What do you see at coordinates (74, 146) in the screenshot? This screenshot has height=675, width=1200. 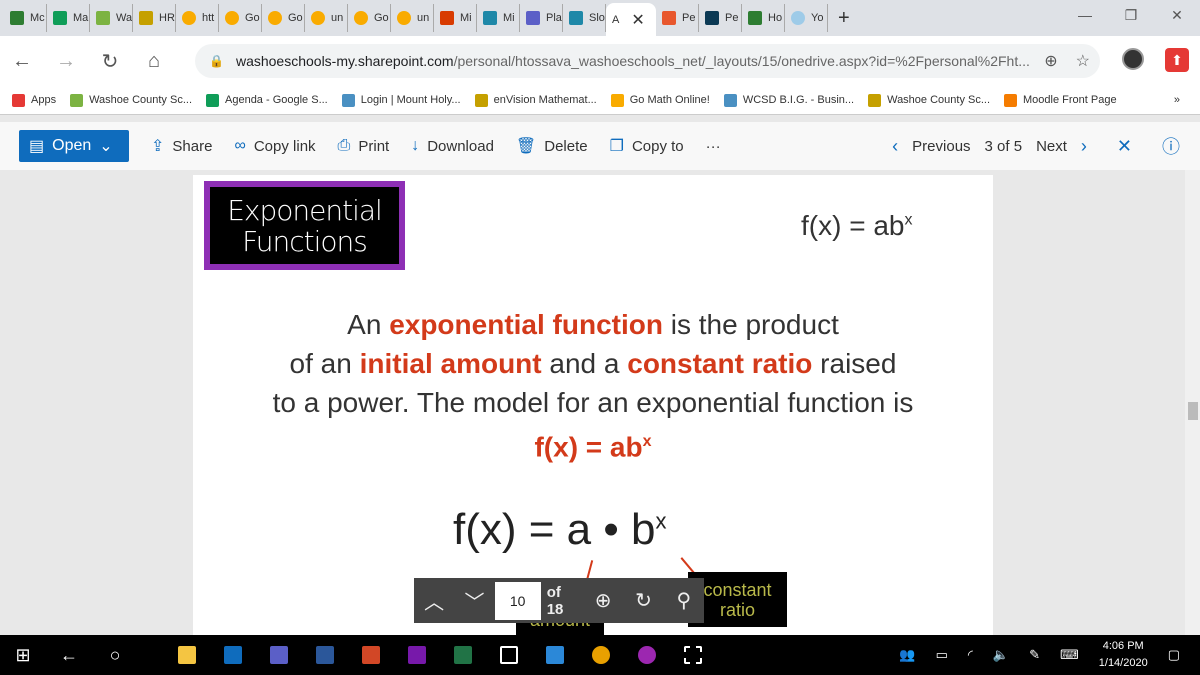 I see `open-button: ▤ Open ⌄` at bounding box center [74, 146].